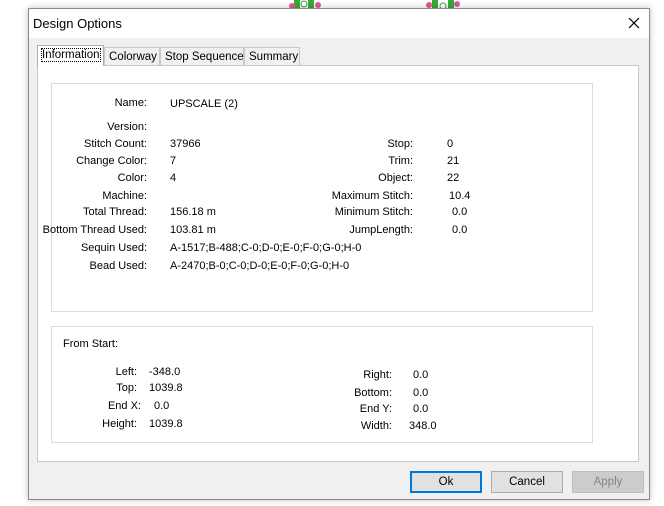 The height and width of the screenshot is (506, 664). Describe the element at coordinates (400, 144) in the screenshot. I see `stop-label: Stop:` at that location.